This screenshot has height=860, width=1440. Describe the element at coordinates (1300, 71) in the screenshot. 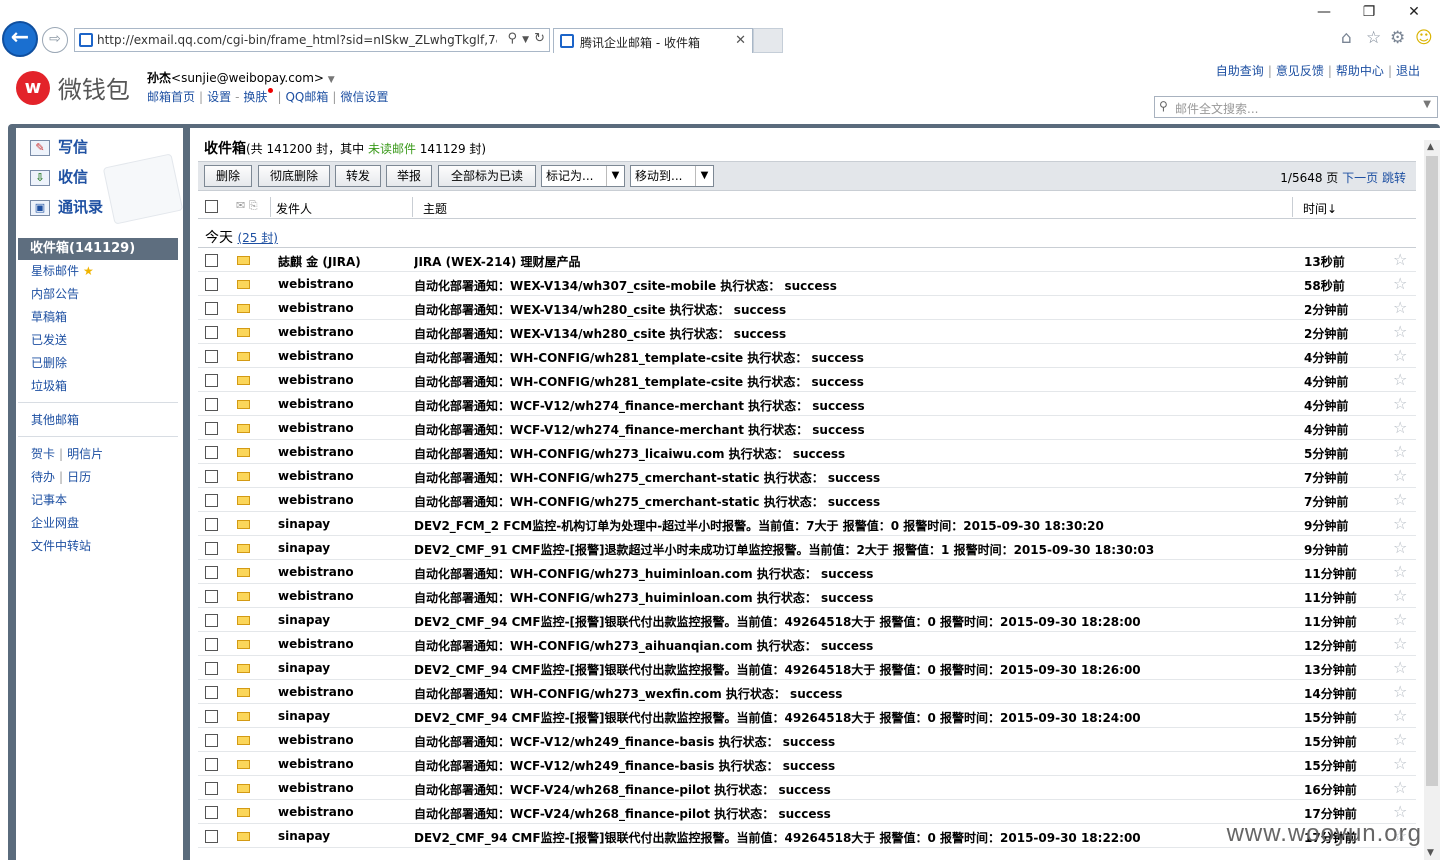

I see `link-feedback: 意见反馈` at that location.